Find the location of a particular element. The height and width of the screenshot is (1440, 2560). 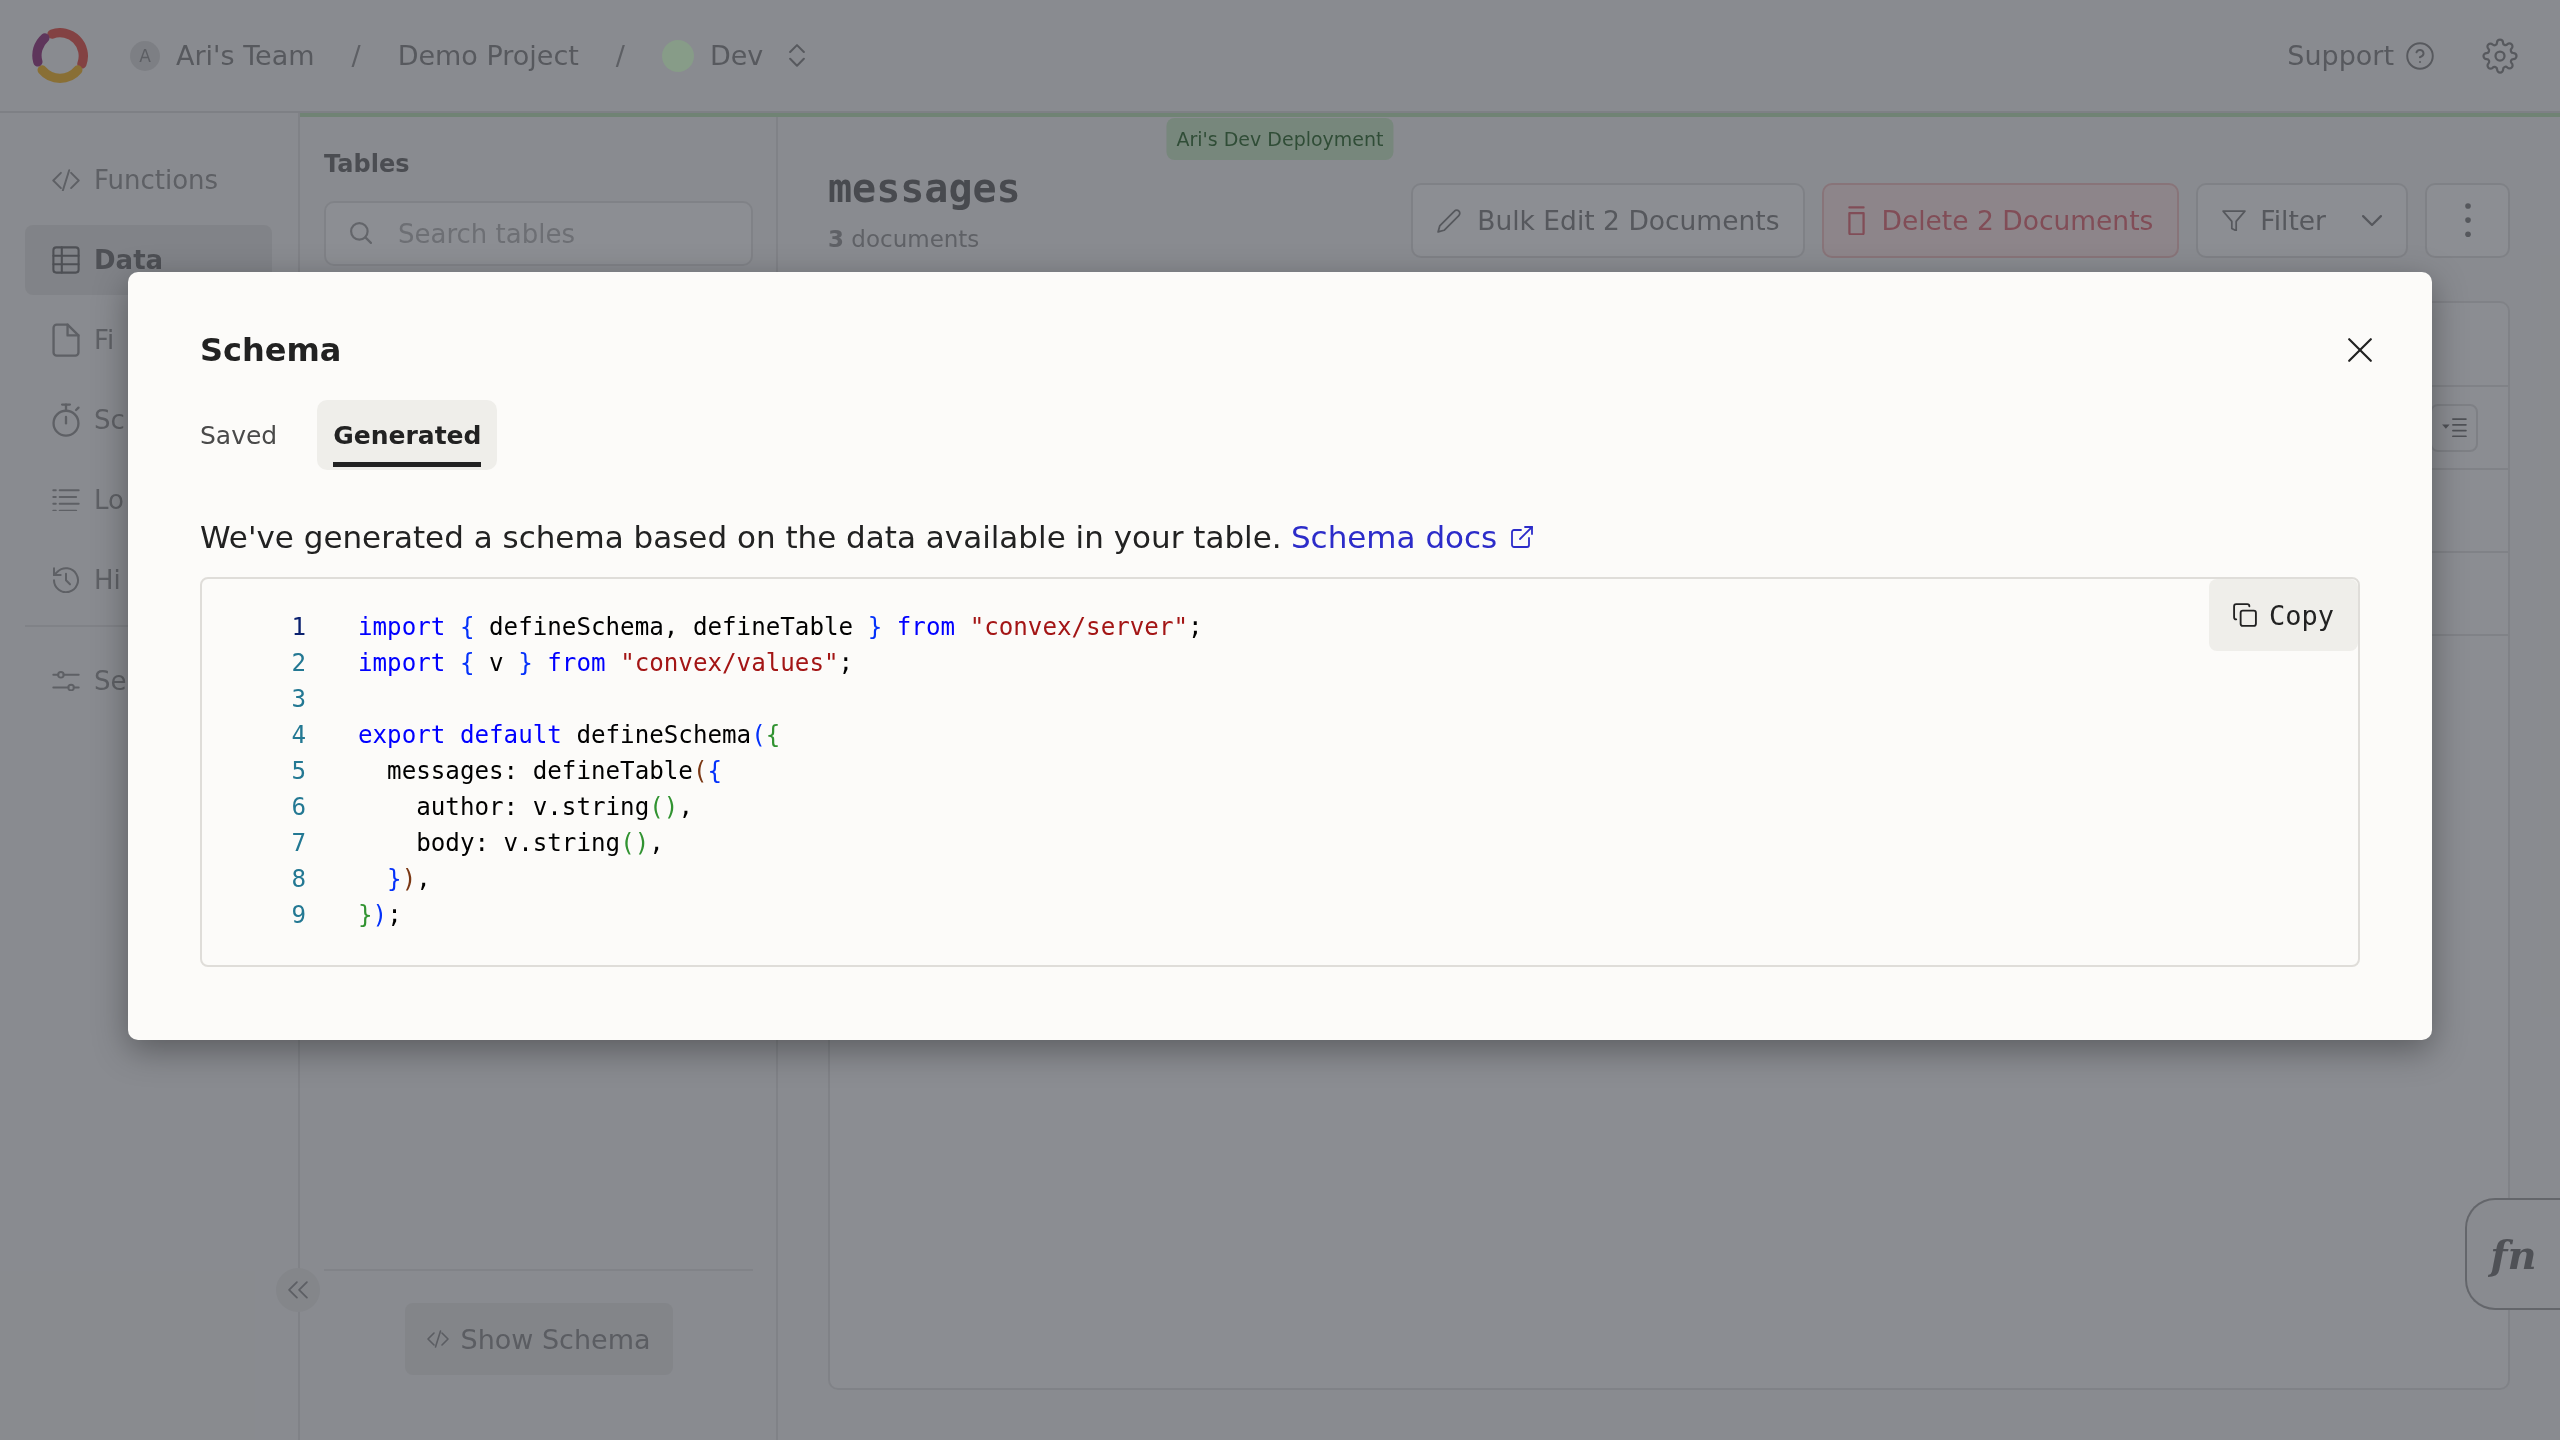

line-number: 6 is located at coordinates (298, 807).